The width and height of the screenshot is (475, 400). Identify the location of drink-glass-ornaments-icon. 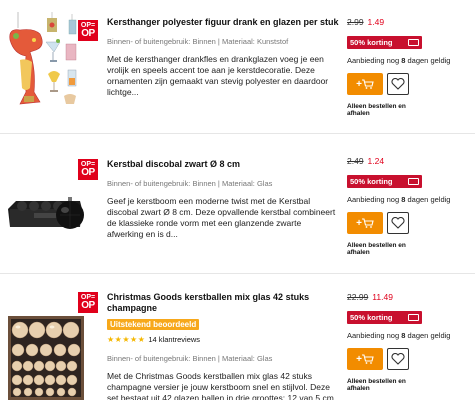
(43, 58).